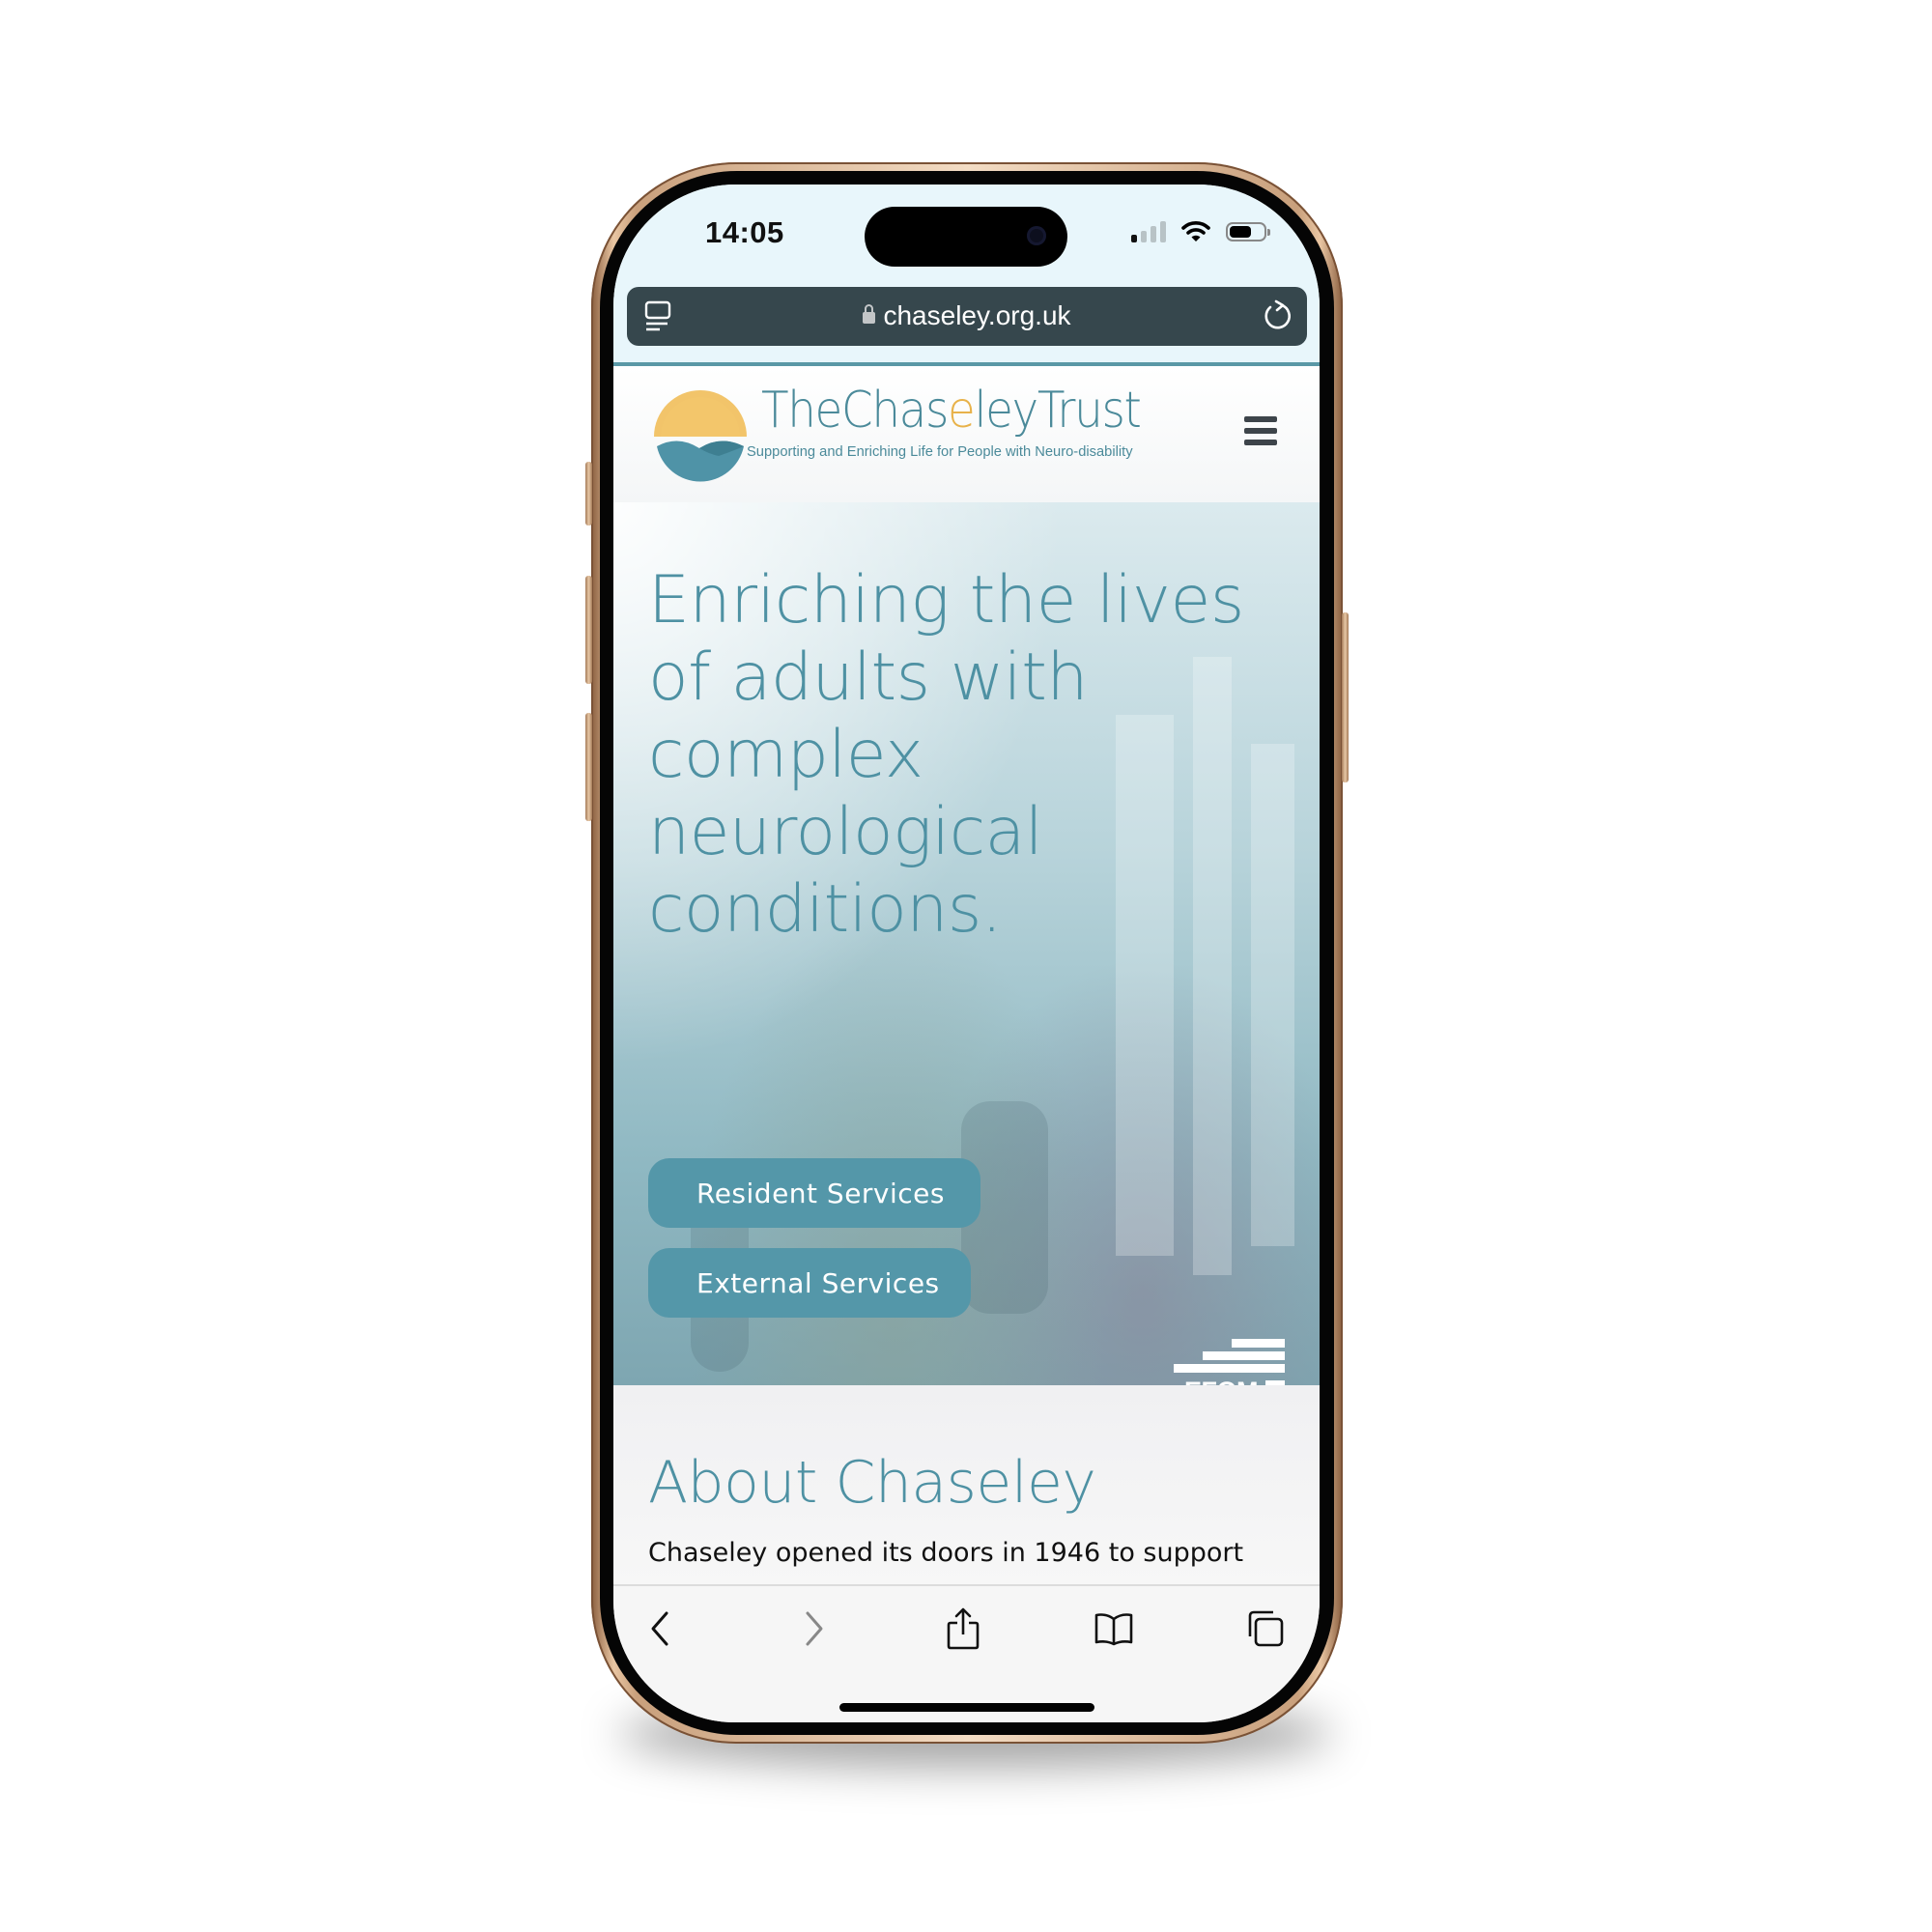  I want to click on wifi-icon, so click(1195, 231).